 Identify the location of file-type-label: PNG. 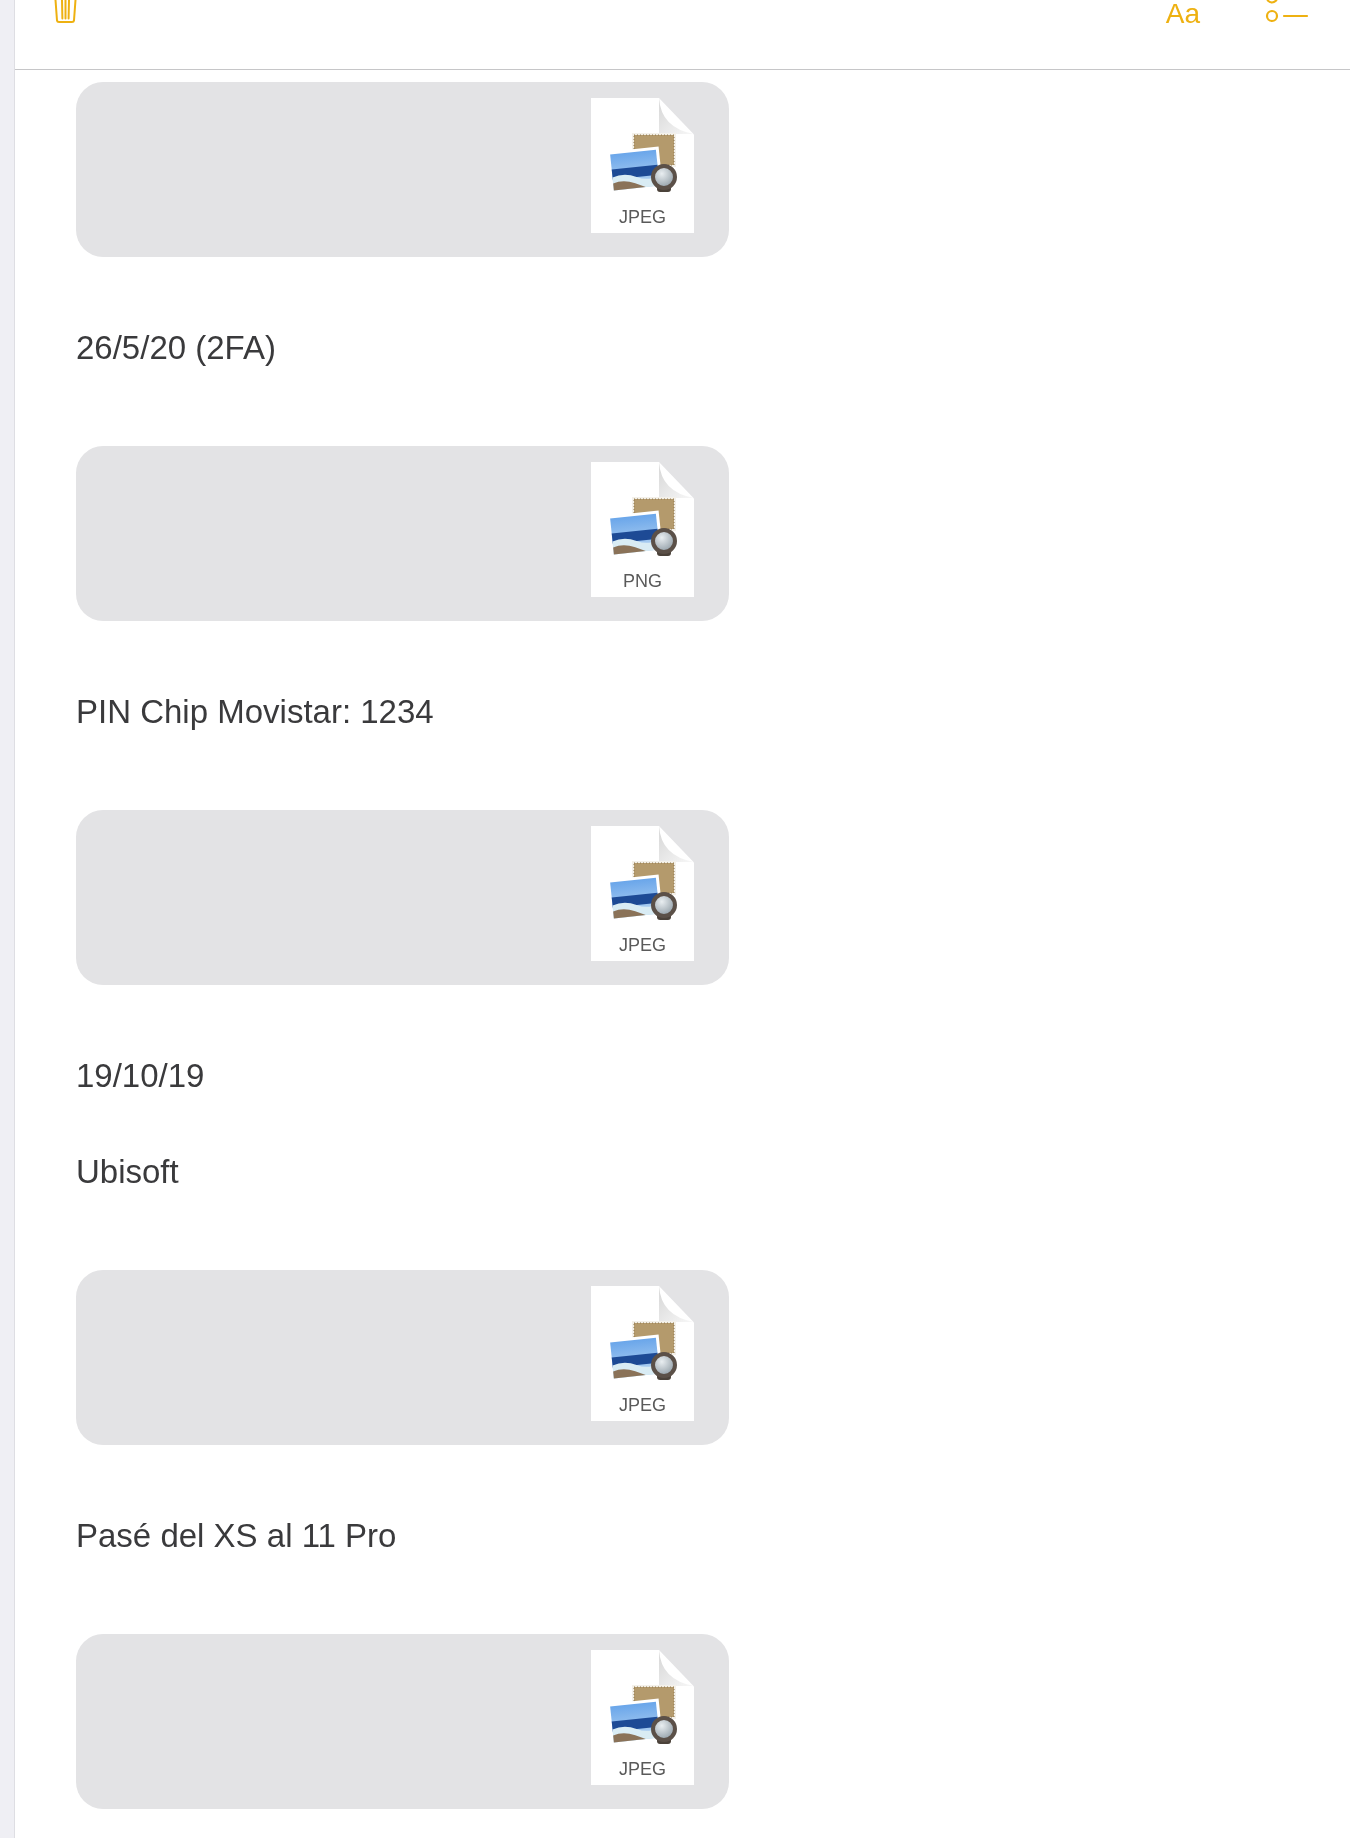
(642, 581).